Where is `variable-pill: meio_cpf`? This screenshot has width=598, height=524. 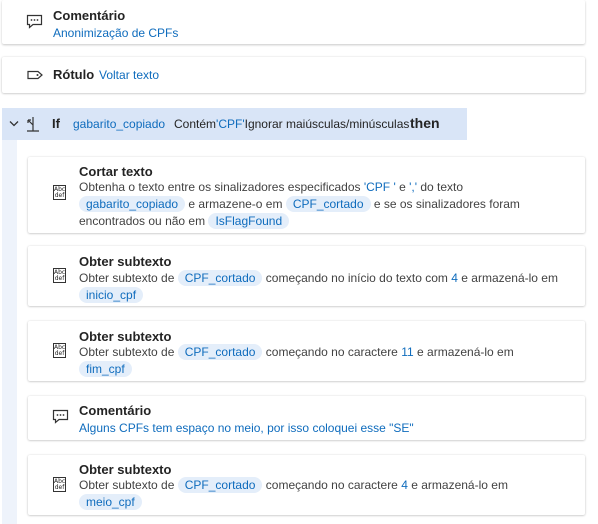
variable-pill: meio_cpf is located at coordinates (110, 502).